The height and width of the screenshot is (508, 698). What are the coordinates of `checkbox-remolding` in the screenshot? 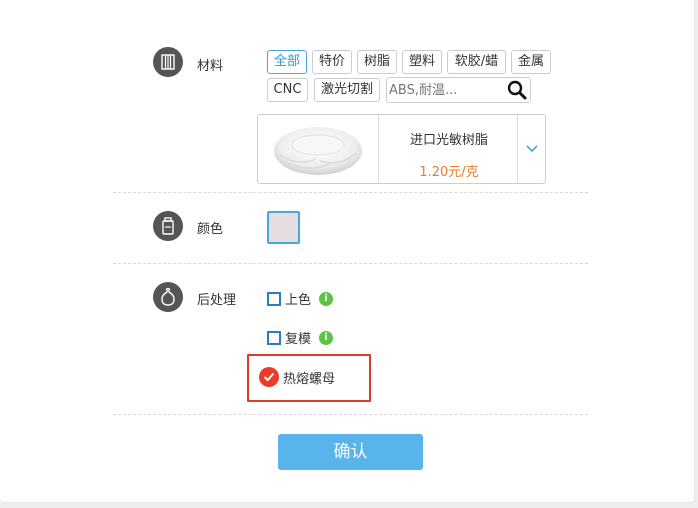 It's located at (274, 337).